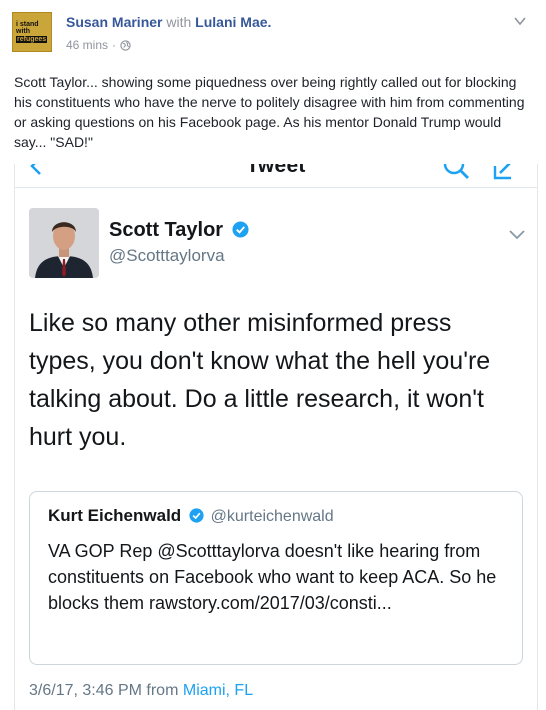 The width and height of the screenshot is (546, 710). Describe the element at coordinates (104, 690) in the screenshot. I see `tweet-date-time: 3/6/17, 3:46 PM from` at that location.